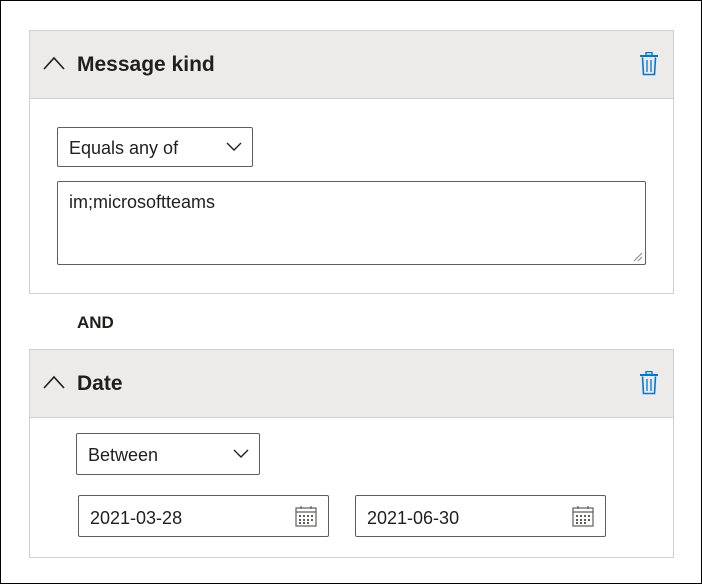 The image size is (702, 584). I want to click on condition-header: Message kind, so click(351, 65).